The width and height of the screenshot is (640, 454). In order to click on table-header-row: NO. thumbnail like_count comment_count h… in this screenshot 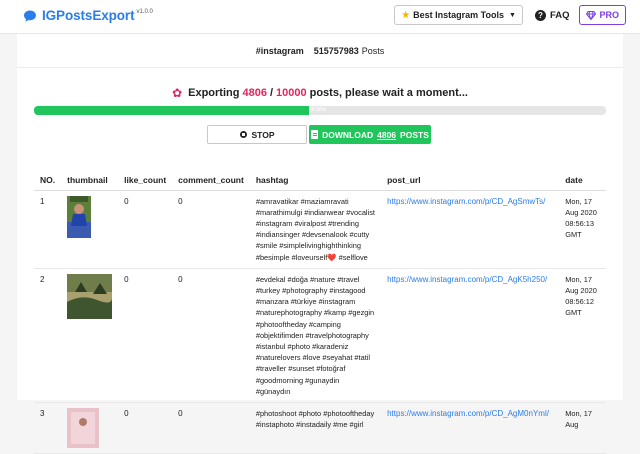, I will do `click(320, 180)`.